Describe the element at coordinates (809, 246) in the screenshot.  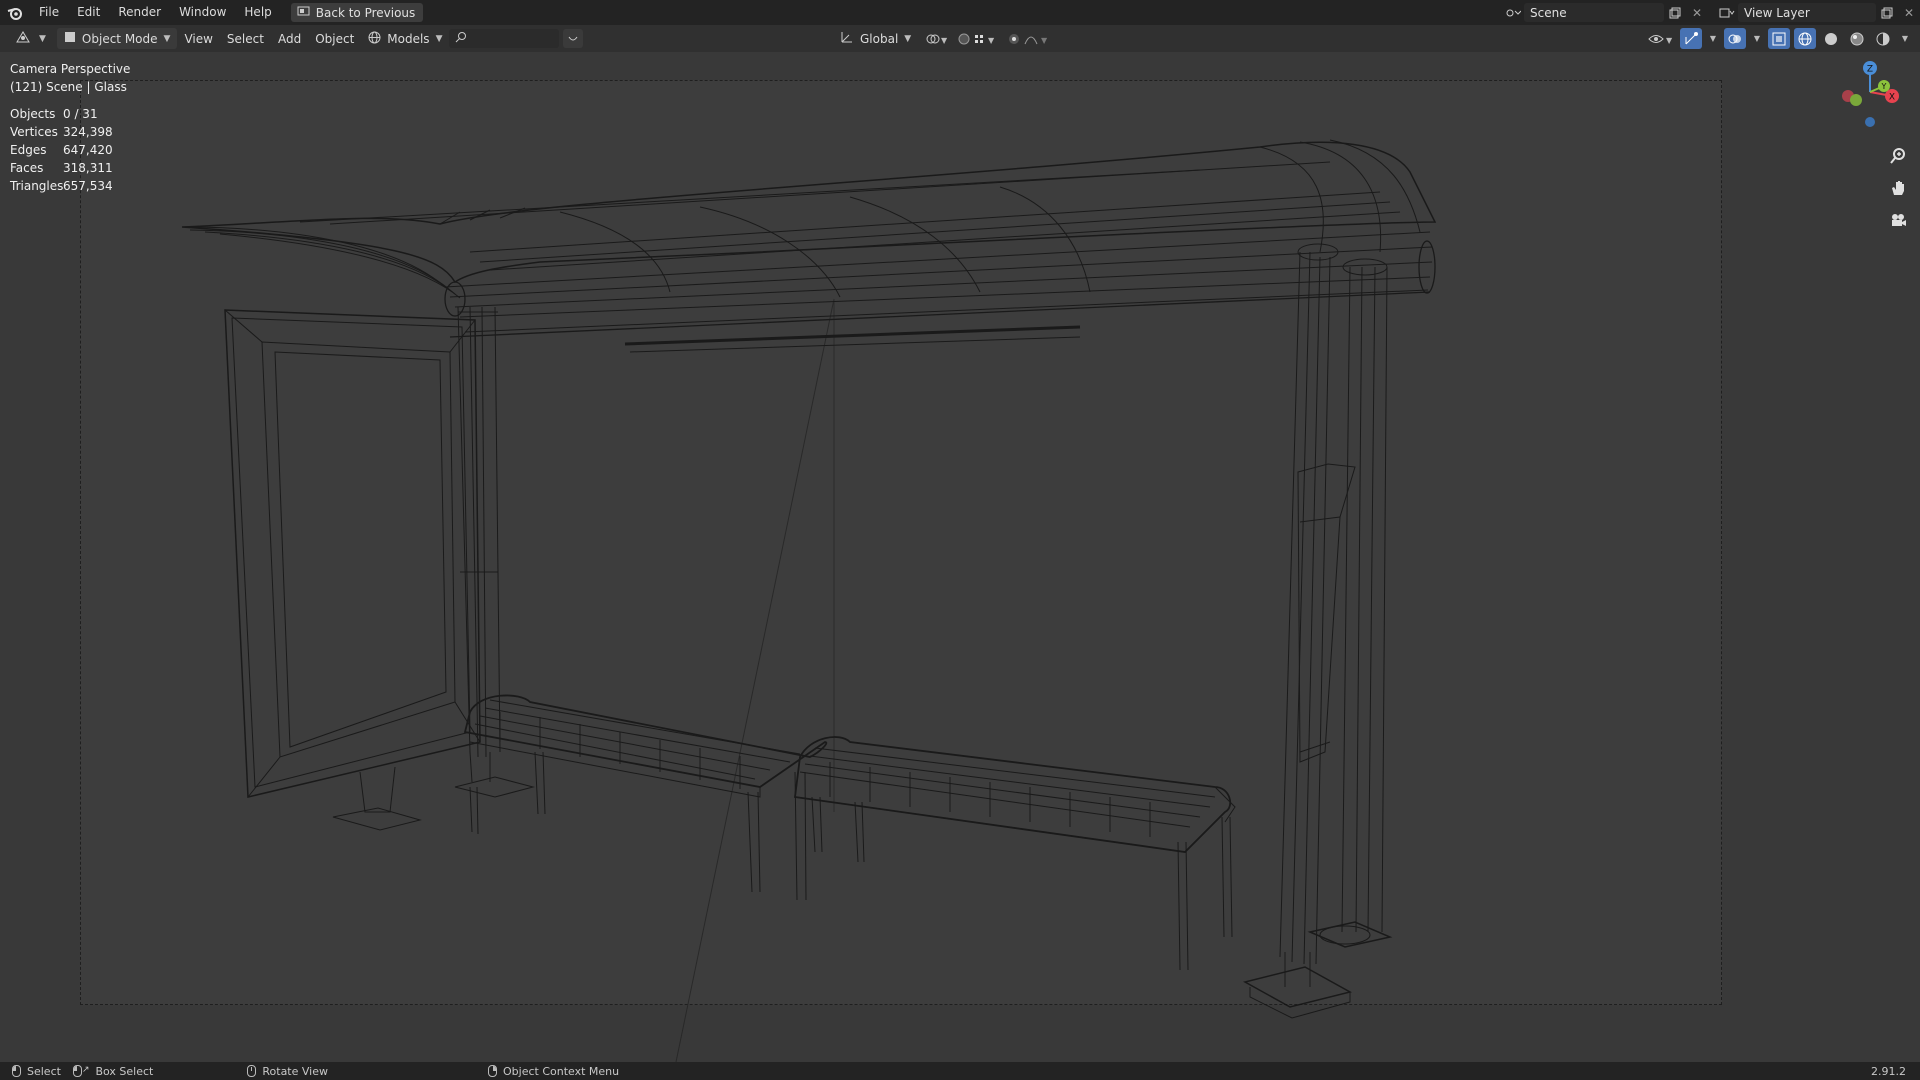
I see `roof-canopy-wireframe` at that location.